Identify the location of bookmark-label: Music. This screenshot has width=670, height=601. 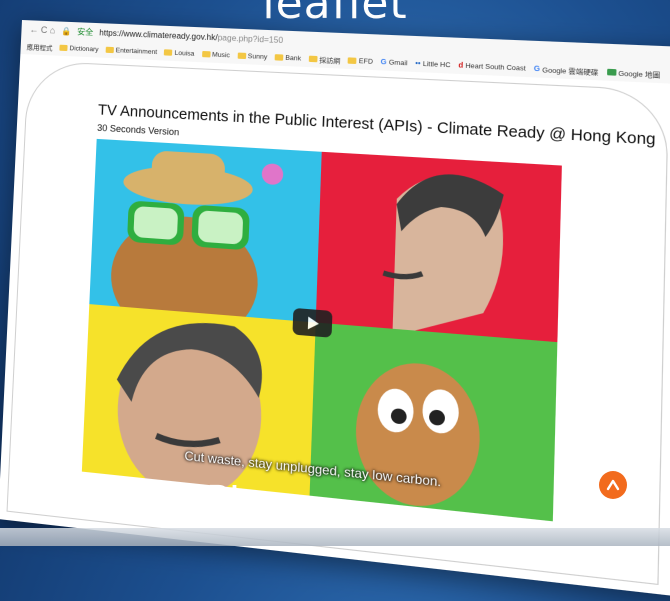
(221, 55).